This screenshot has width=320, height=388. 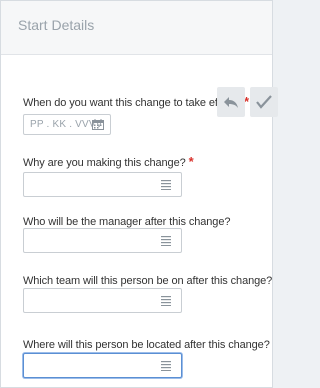 I want to click on undo-button, so click(x=231, y=102).